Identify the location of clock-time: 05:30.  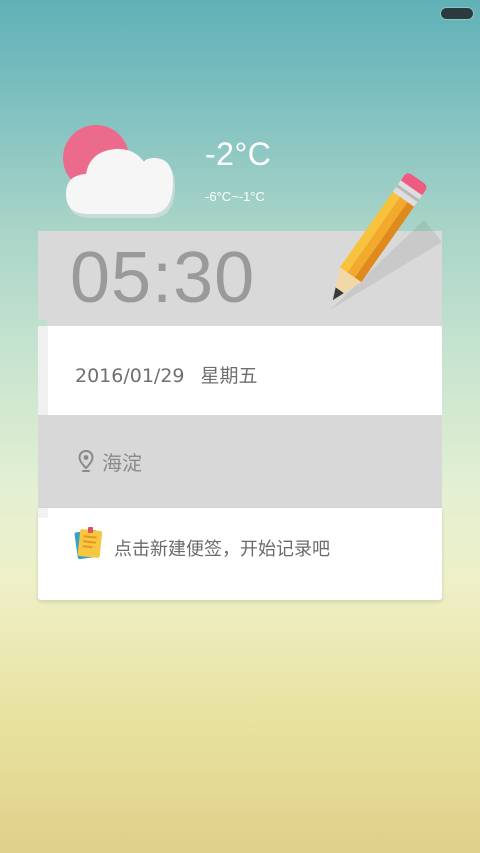
(163, 278).